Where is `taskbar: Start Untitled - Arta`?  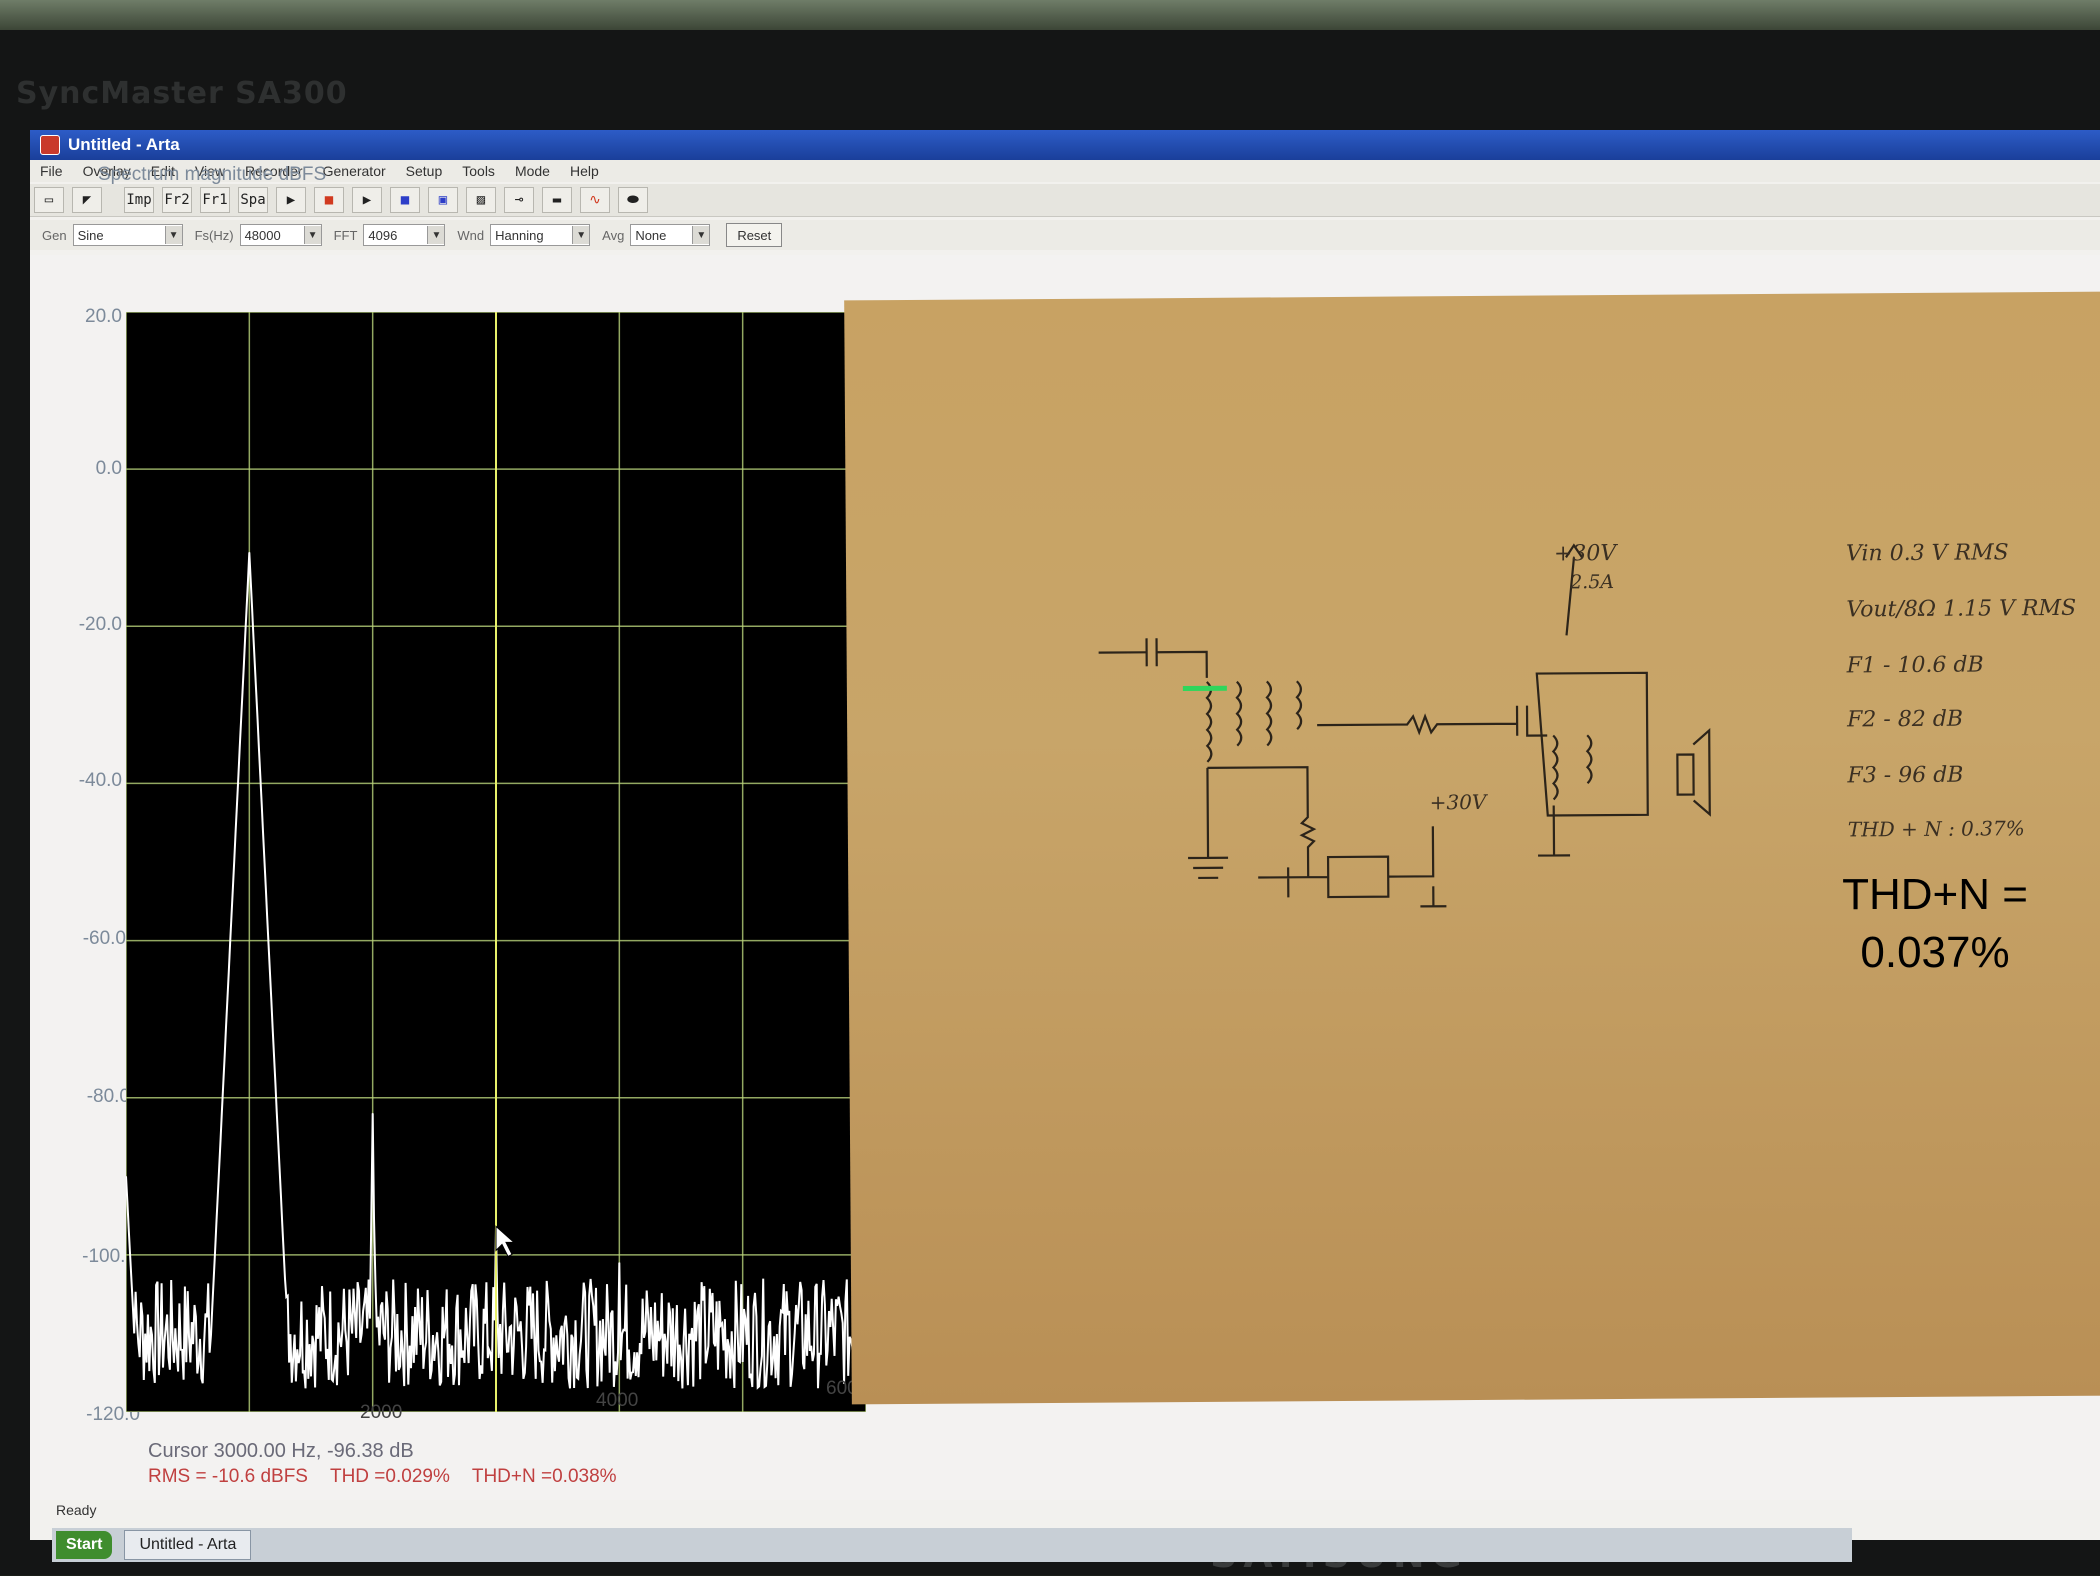
taskbar: Start Untitled - Arta is located at coordinates (952, 1545).